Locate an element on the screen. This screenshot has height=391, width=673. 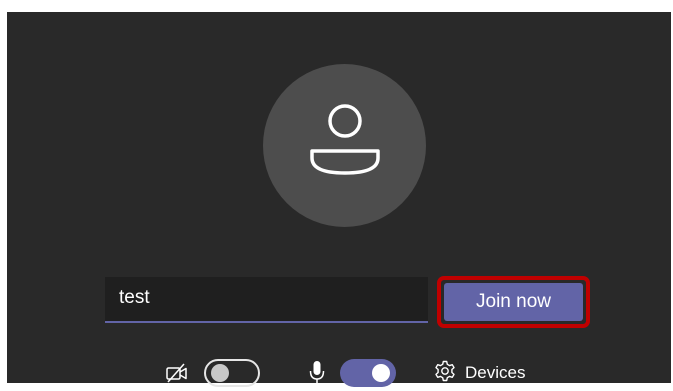
microphone-icon is located at coordinates (317, 375).